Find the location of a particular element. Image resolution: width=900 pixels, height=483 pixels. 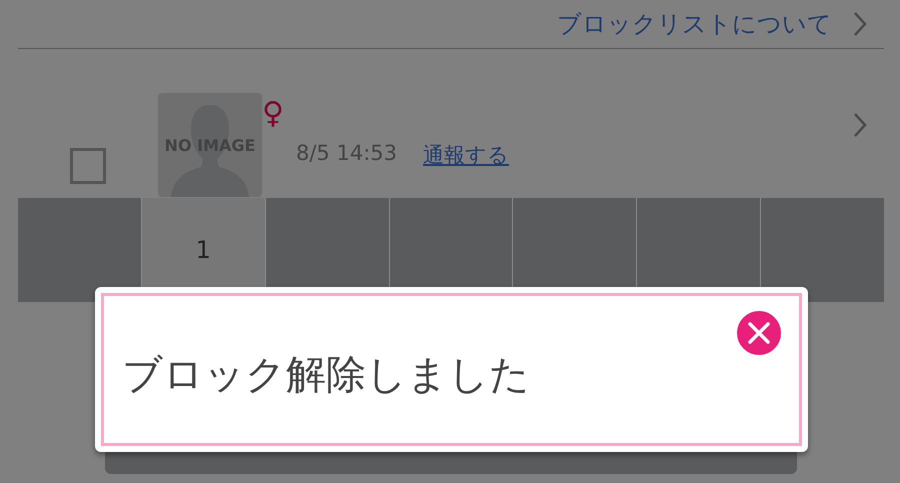

dialog-message: ブロック解除しました is located at coordinates (326, 375).